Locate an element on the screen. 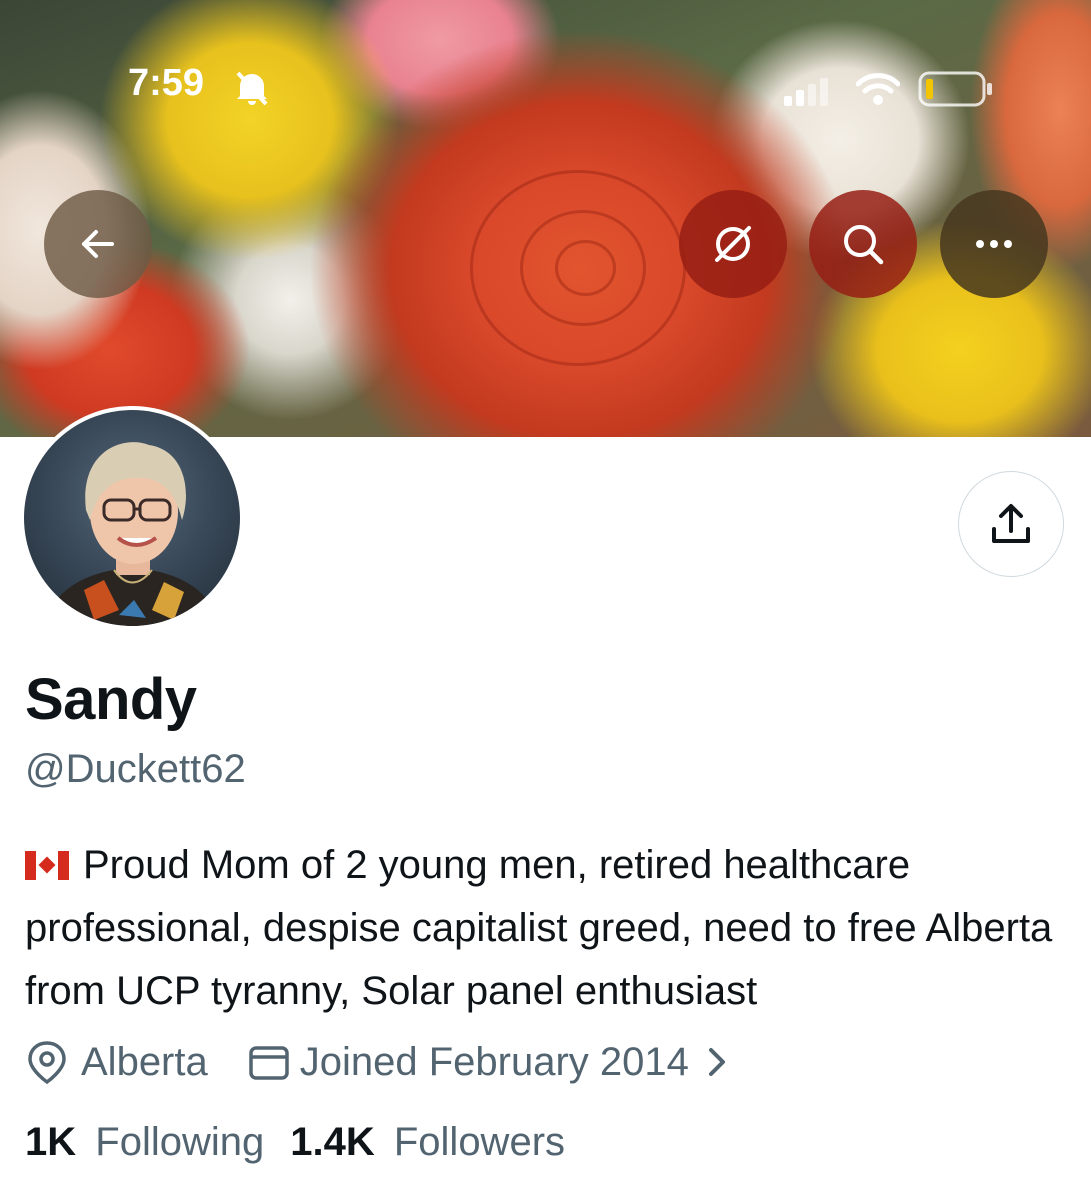 Image resolution: width=1091 pixels, height=1200 pixels. followers-label: Followers is located at coordinates (479, 1142).